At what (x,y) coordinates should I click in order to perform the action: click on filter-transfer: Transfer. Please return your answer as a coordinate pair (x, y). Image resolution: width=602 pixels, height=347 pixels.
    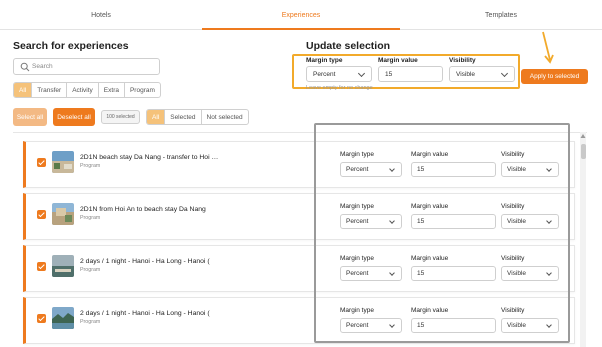
    Looking at the image, I should click on (50, 90).